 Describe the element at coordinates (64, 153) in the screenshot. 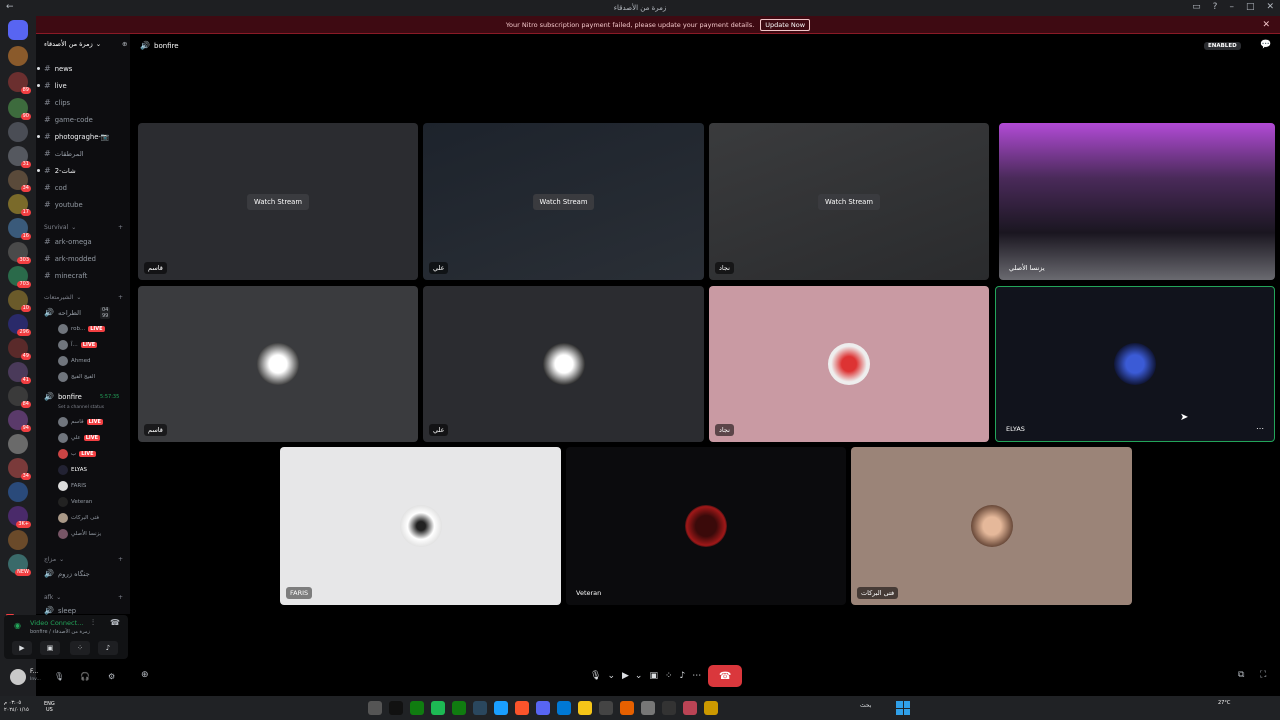

I see `channel-arabic-1: # المرطقات` at that location.